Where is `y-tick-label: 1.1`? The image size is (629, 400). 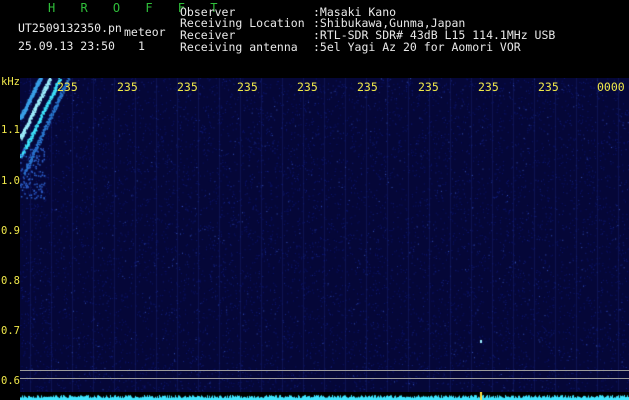
y-tick-label: 1.1 is located at coordinates (10, 130).